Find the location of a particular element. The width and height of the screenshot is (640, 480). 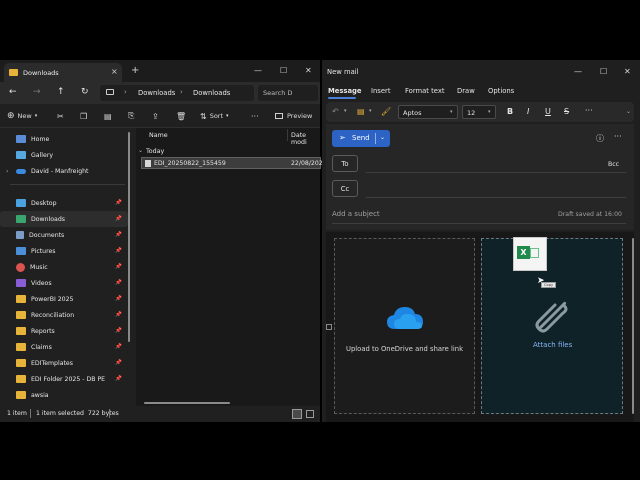

sensitivity-icon: ⓘ is located at coordinates (600, 138).